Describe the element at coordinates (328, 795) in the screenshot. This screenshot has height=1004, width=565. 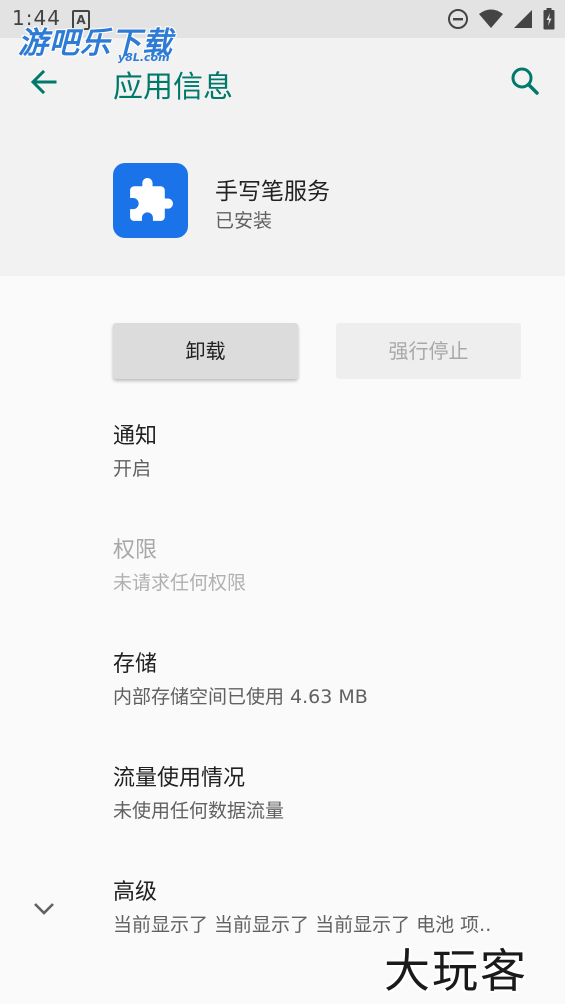
I see `pref-data-usage: 流量使用情况 未使用任何数据流量` at that location.